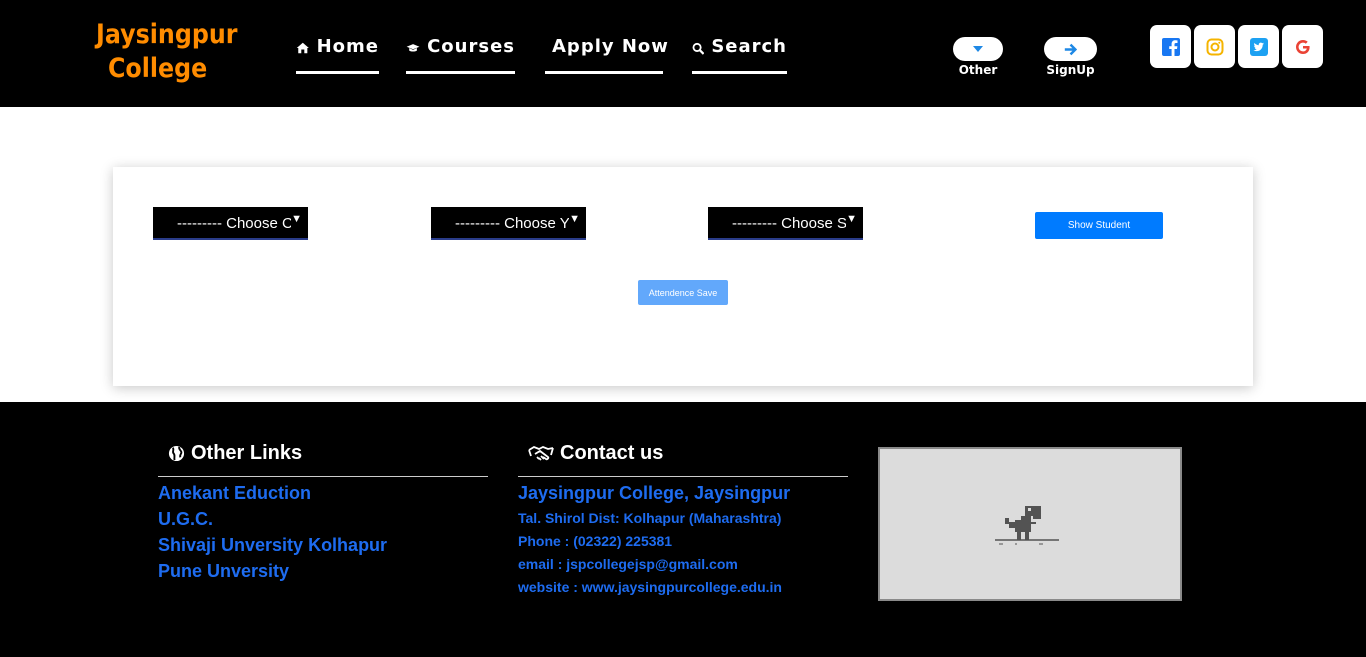 The height and width of the screenshot is (657, 1366). I want to click on twitter-link, so click(1258, 46).